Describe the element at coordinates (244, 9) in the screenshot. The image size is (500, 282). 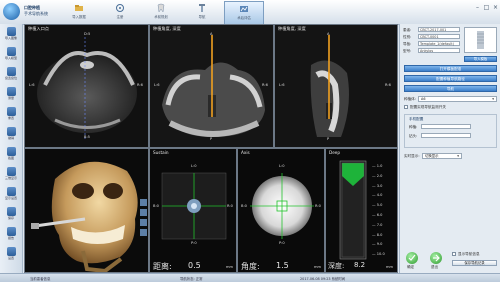
I see `evaluate-icon` at that location.